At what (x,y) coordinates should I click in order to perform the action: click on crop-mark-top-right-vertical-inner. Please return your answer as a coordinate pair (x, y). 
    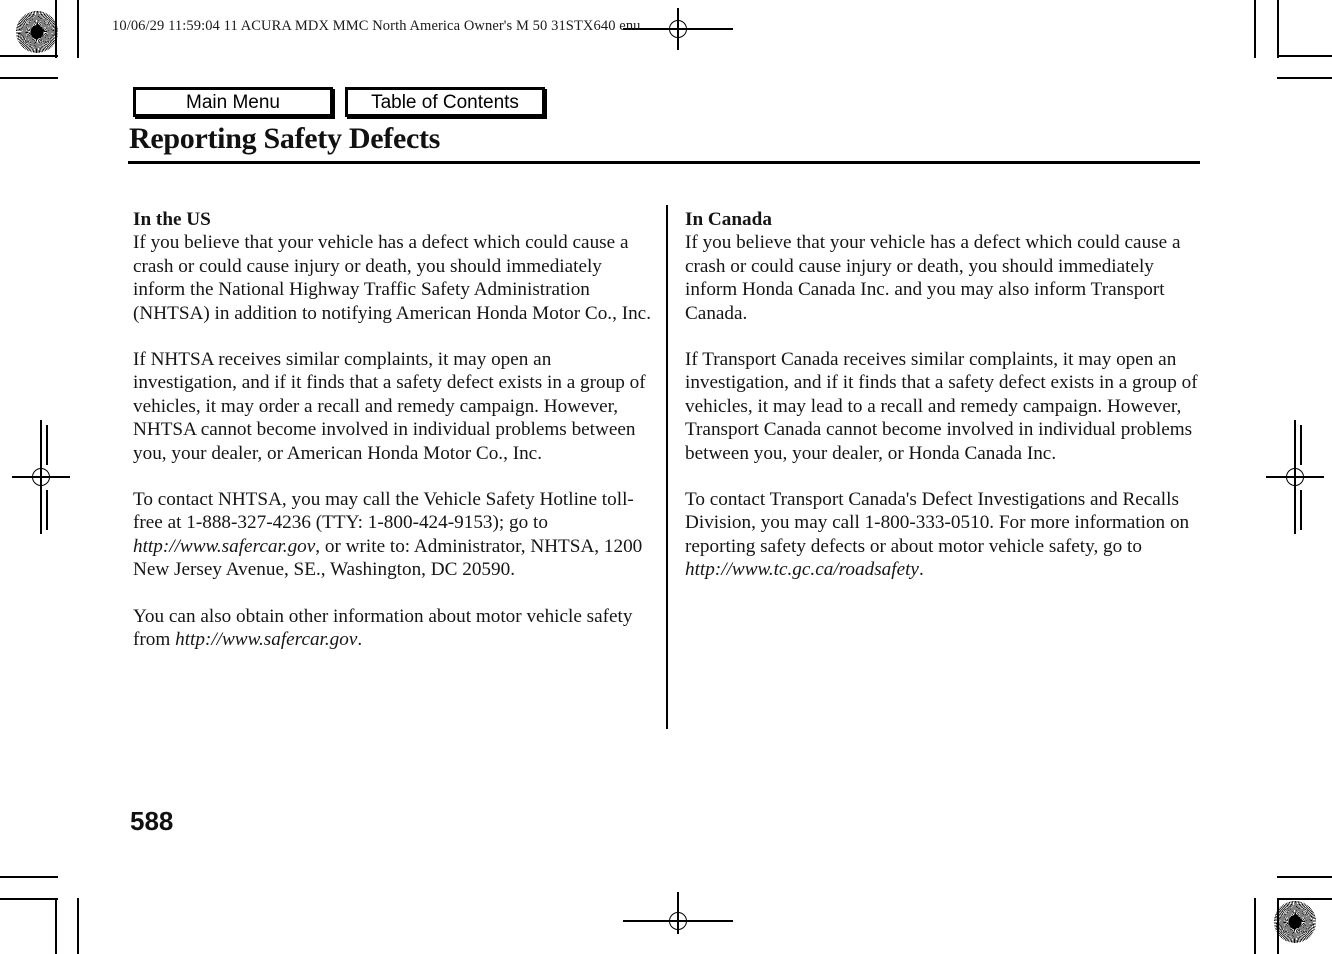
    Looking at the image, I should click on (1255, 29).